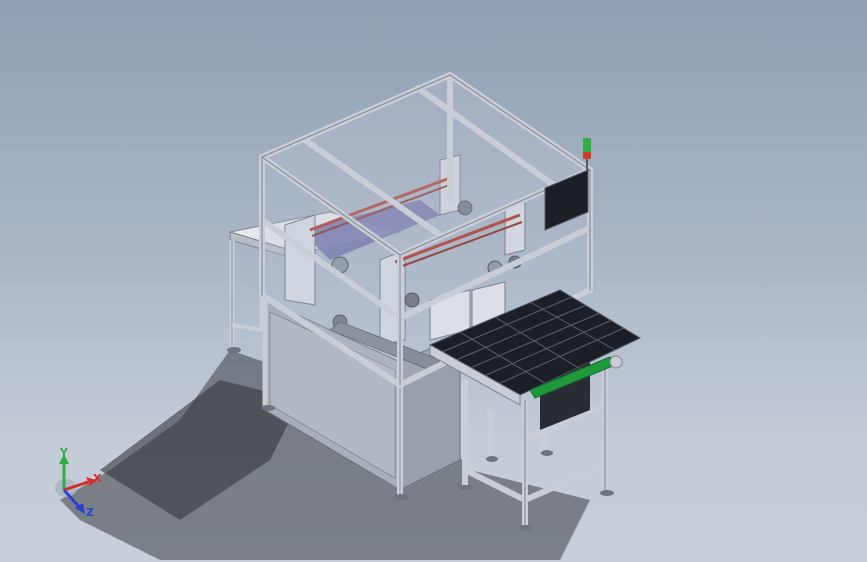  What do you see at coordinates (97, 478) in the screenshot?
I see `x-axis-label: X` at bounding box center [97, 478].